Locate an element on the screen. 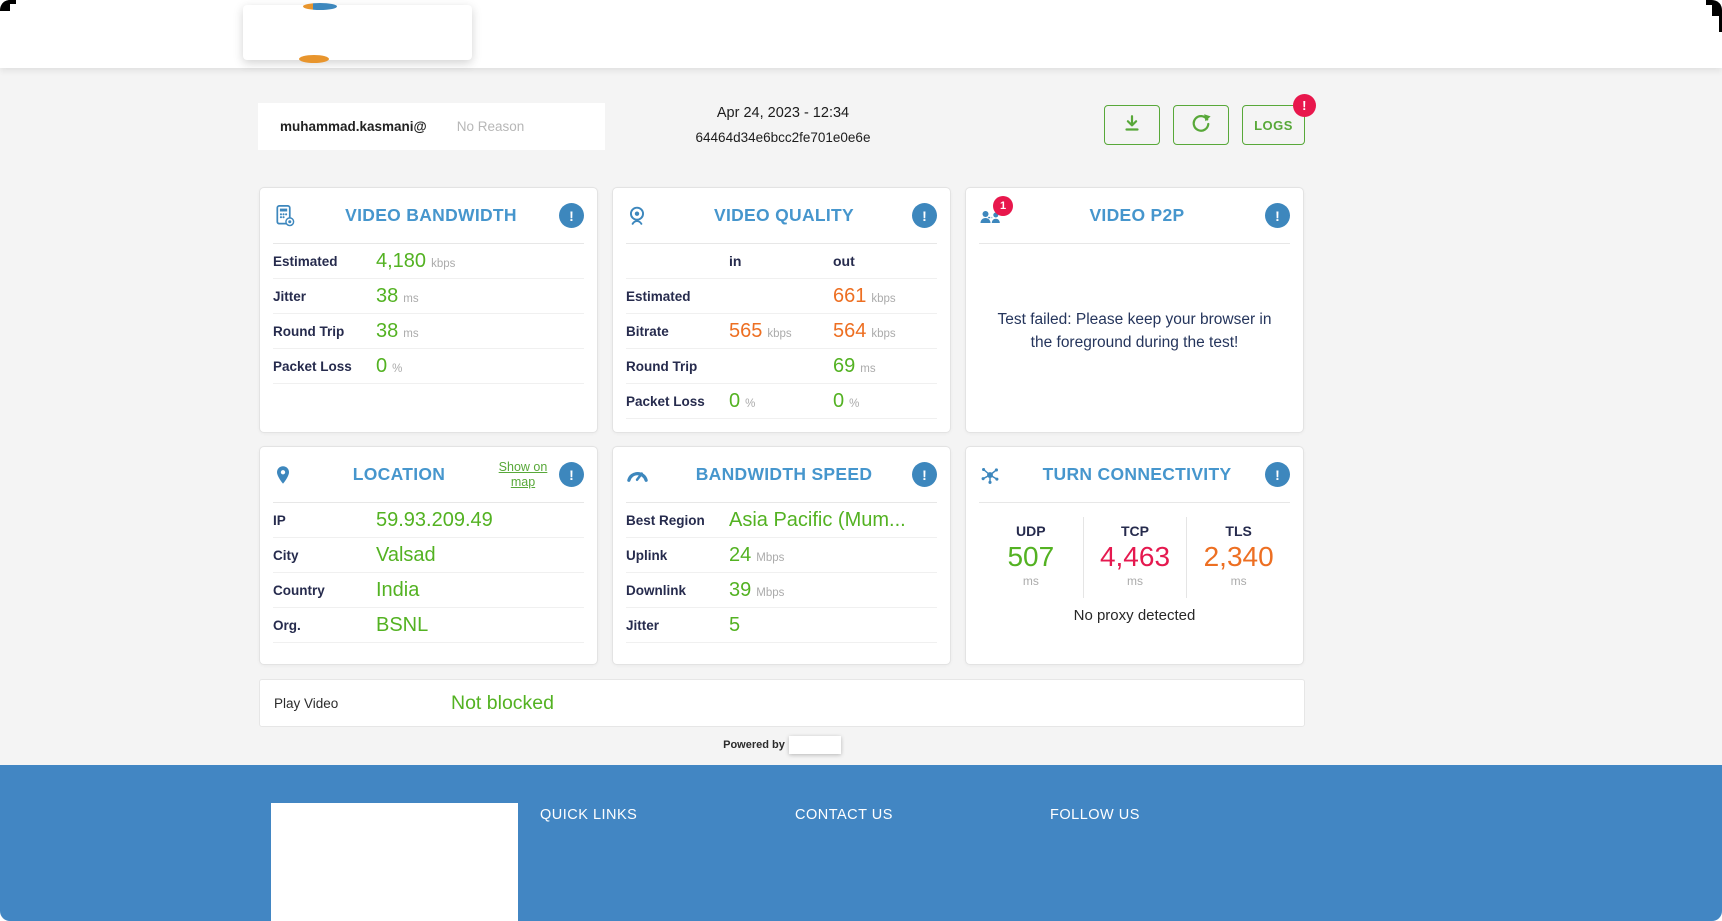 This screenshot has width=1722, height=921. row-label: Downlink is located at coordinates (656, 590).